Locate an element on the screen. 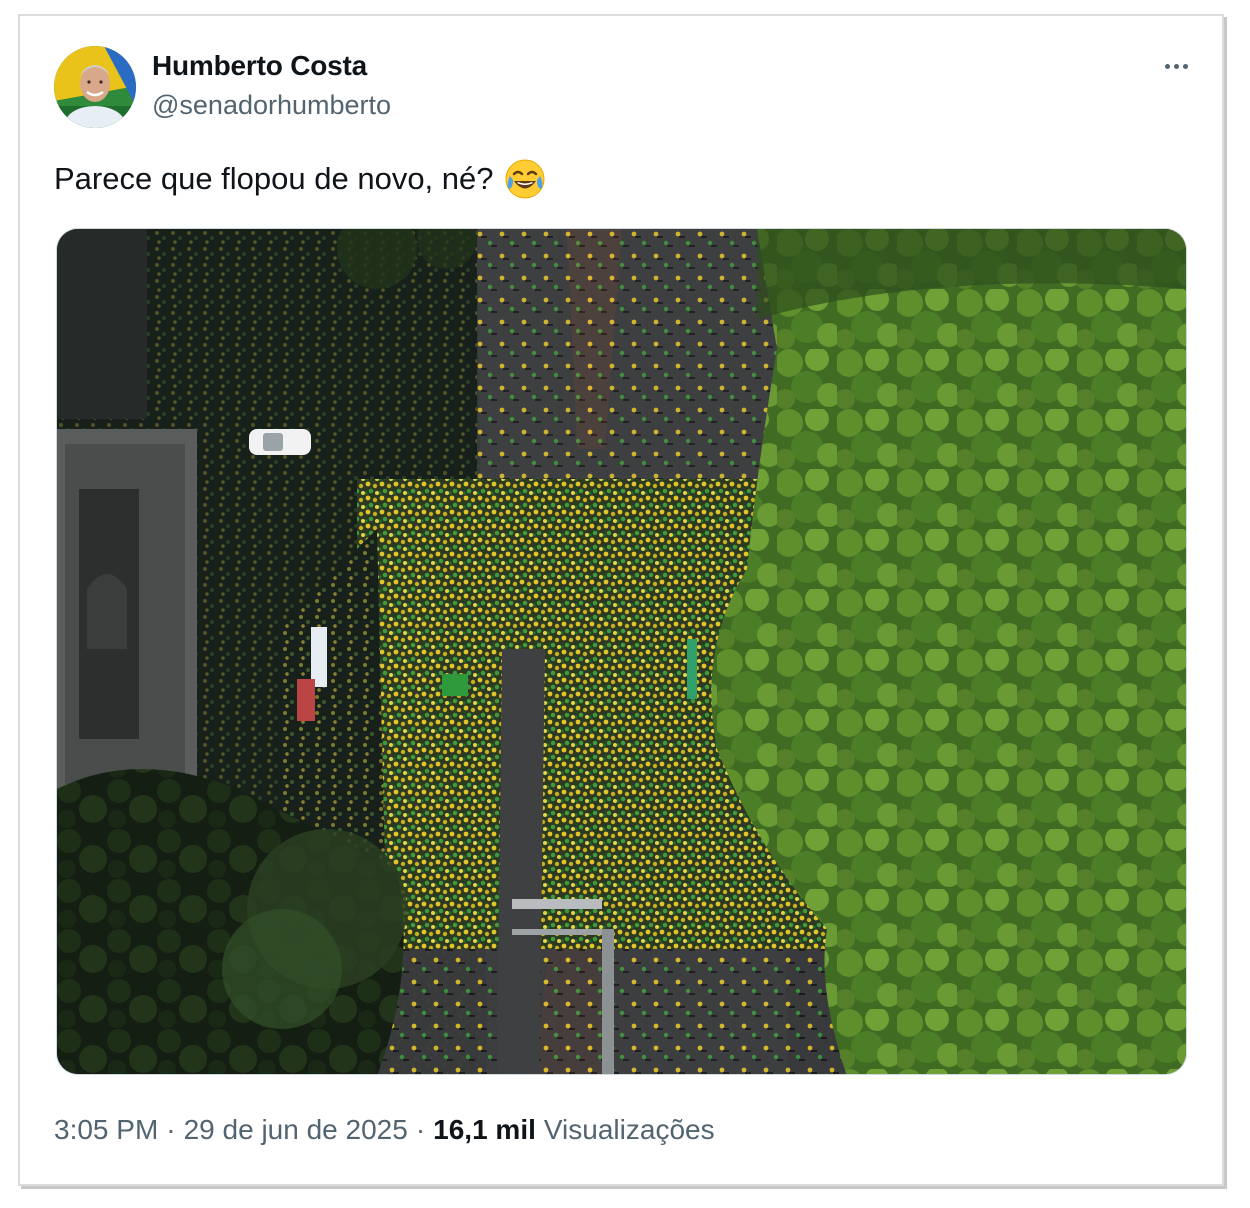 Image resolution: width=1250 pixels, height=1208 pixels. face-with-tears-of-joy-icon is located at coordinates (525, 179).